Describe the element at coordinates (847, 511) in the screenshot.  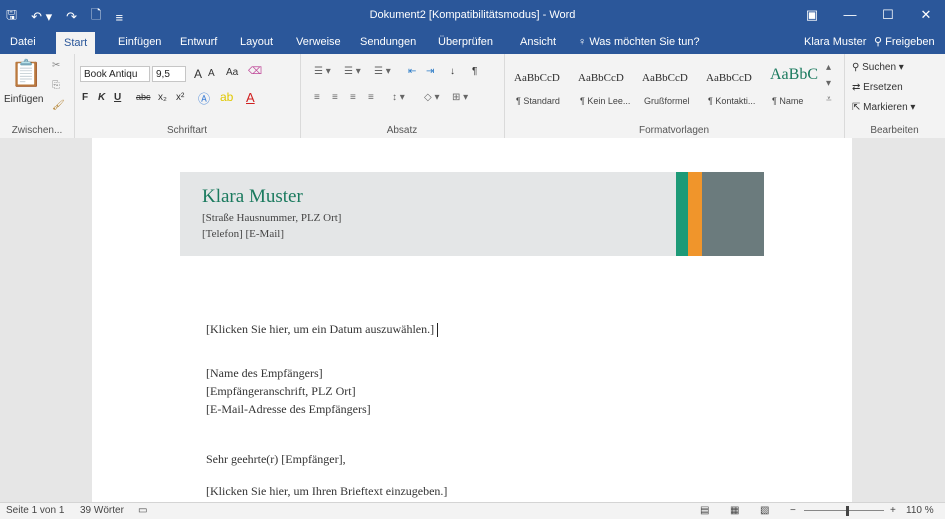
I see `zoom-slider-thumb` at that location.